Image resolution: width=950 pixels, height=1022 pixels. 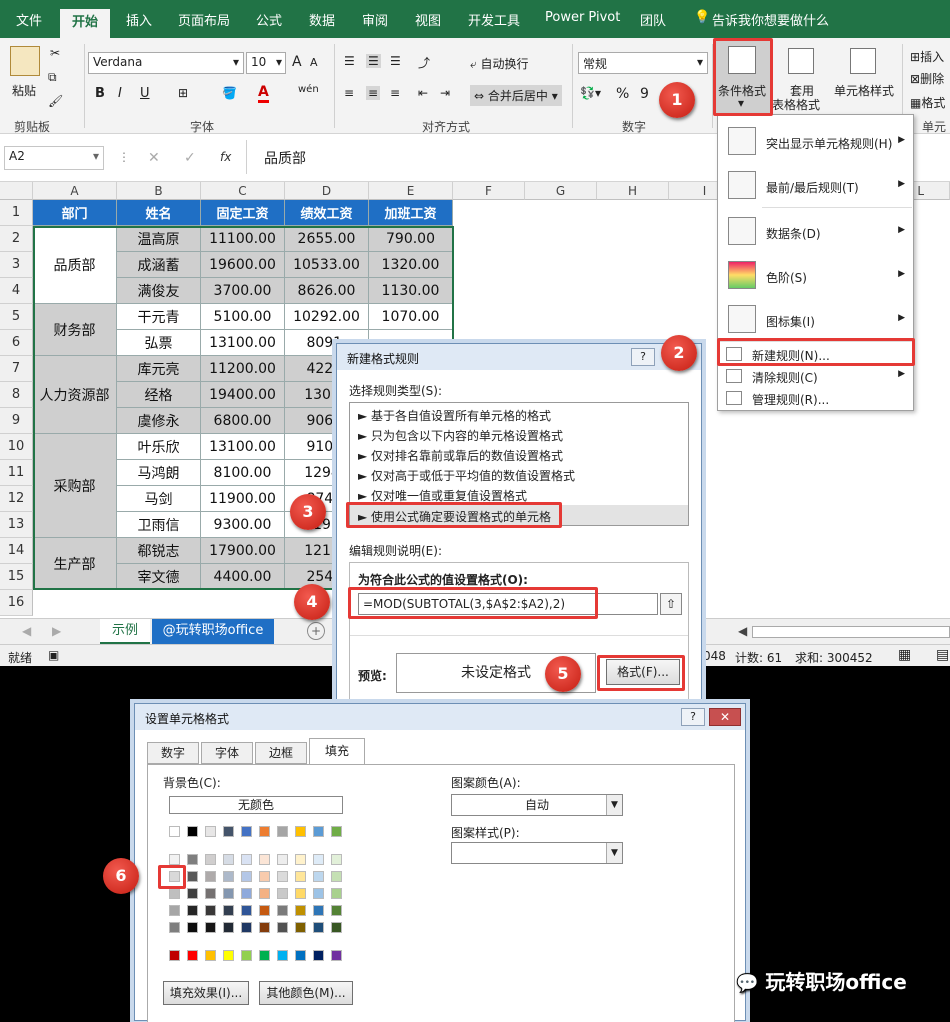 I want to click on row-header: 1, so click(x=16, y=213).